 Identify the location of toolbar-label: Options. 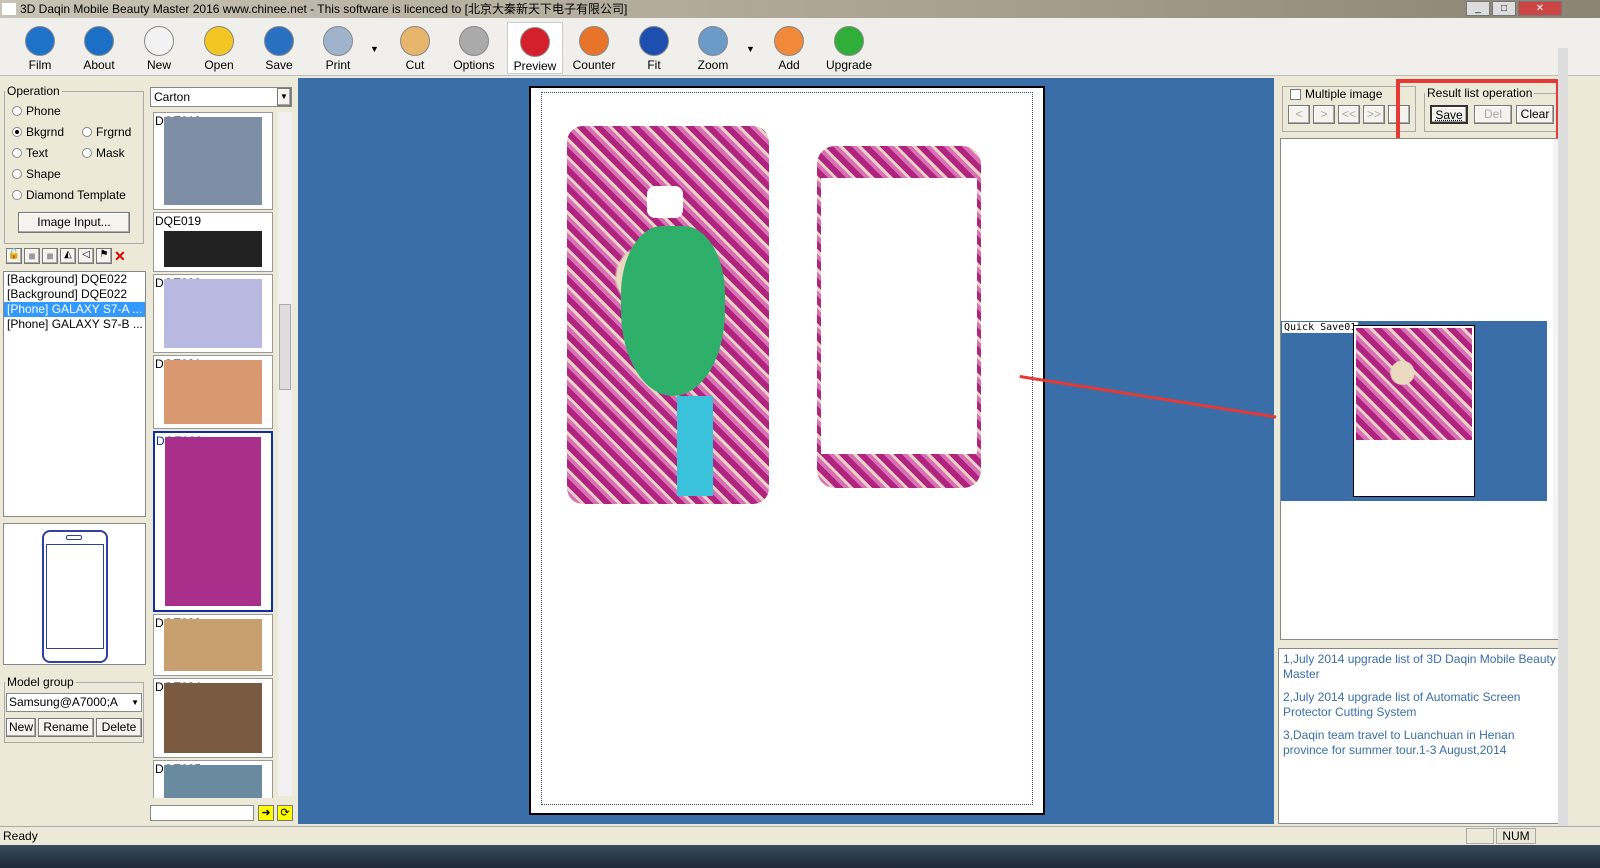
(474, 65).